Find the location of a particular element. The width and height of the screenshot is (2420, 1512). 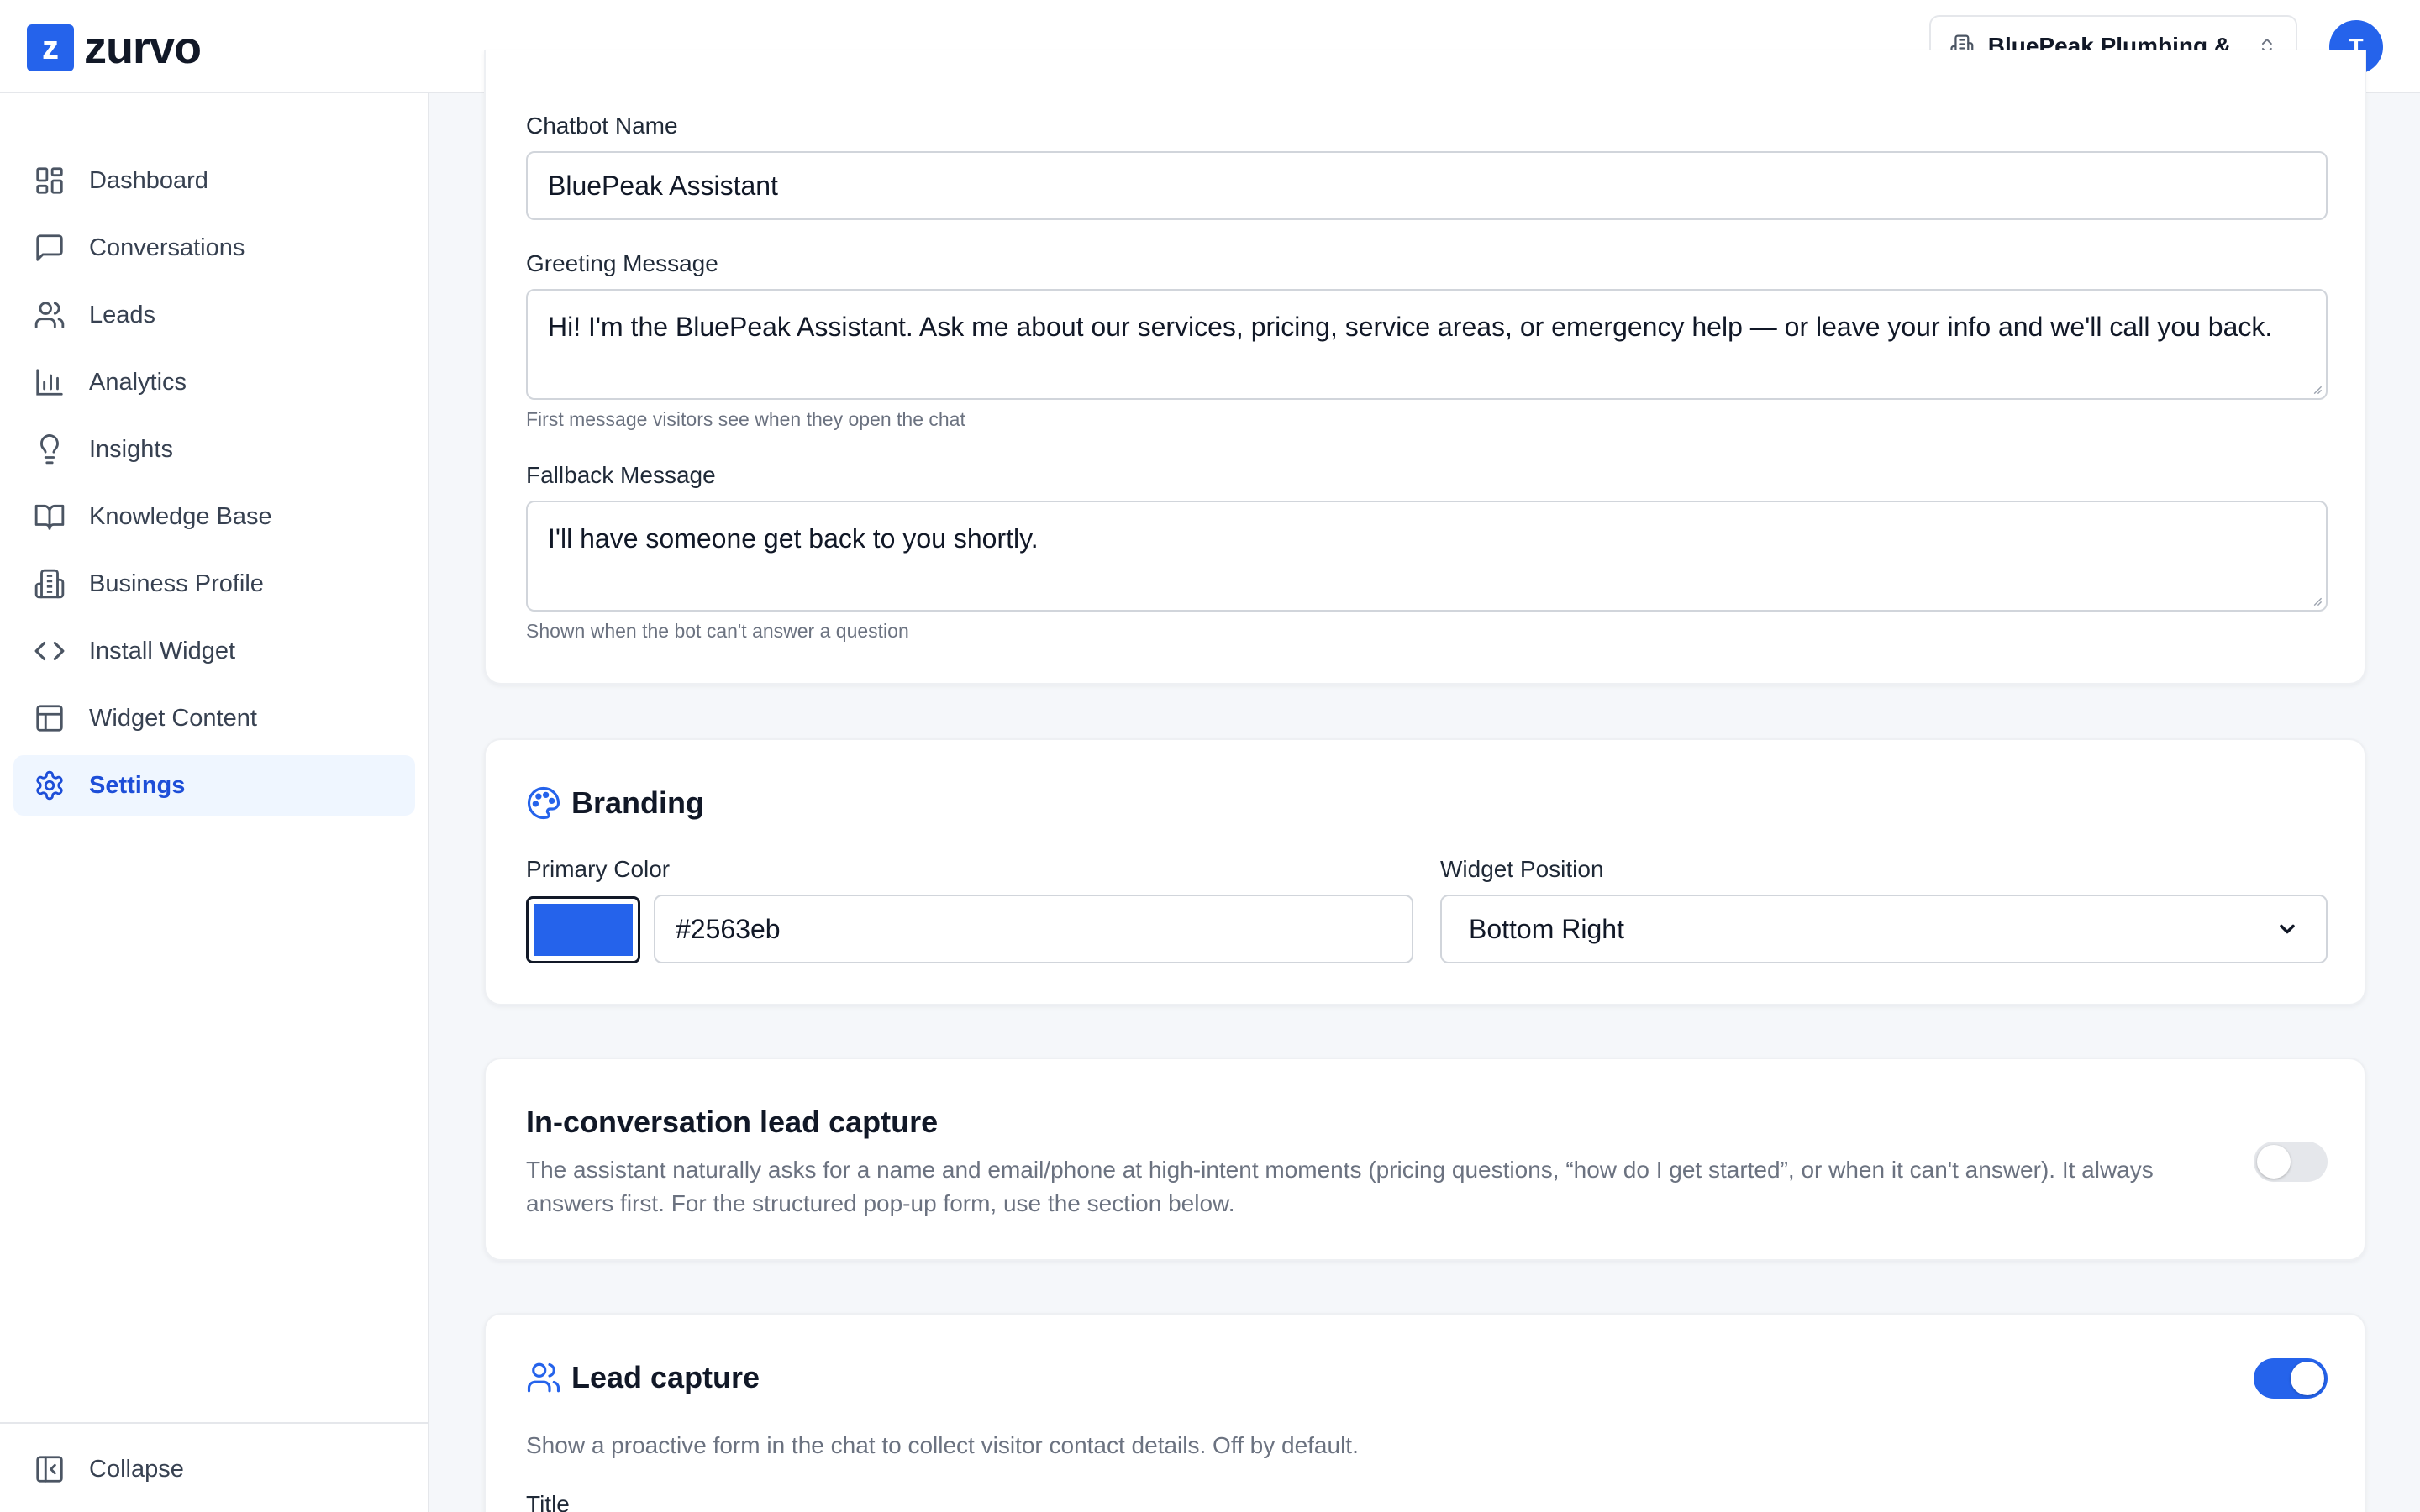

sidebar-item-label: Leads is located at coordinates (123, 314).